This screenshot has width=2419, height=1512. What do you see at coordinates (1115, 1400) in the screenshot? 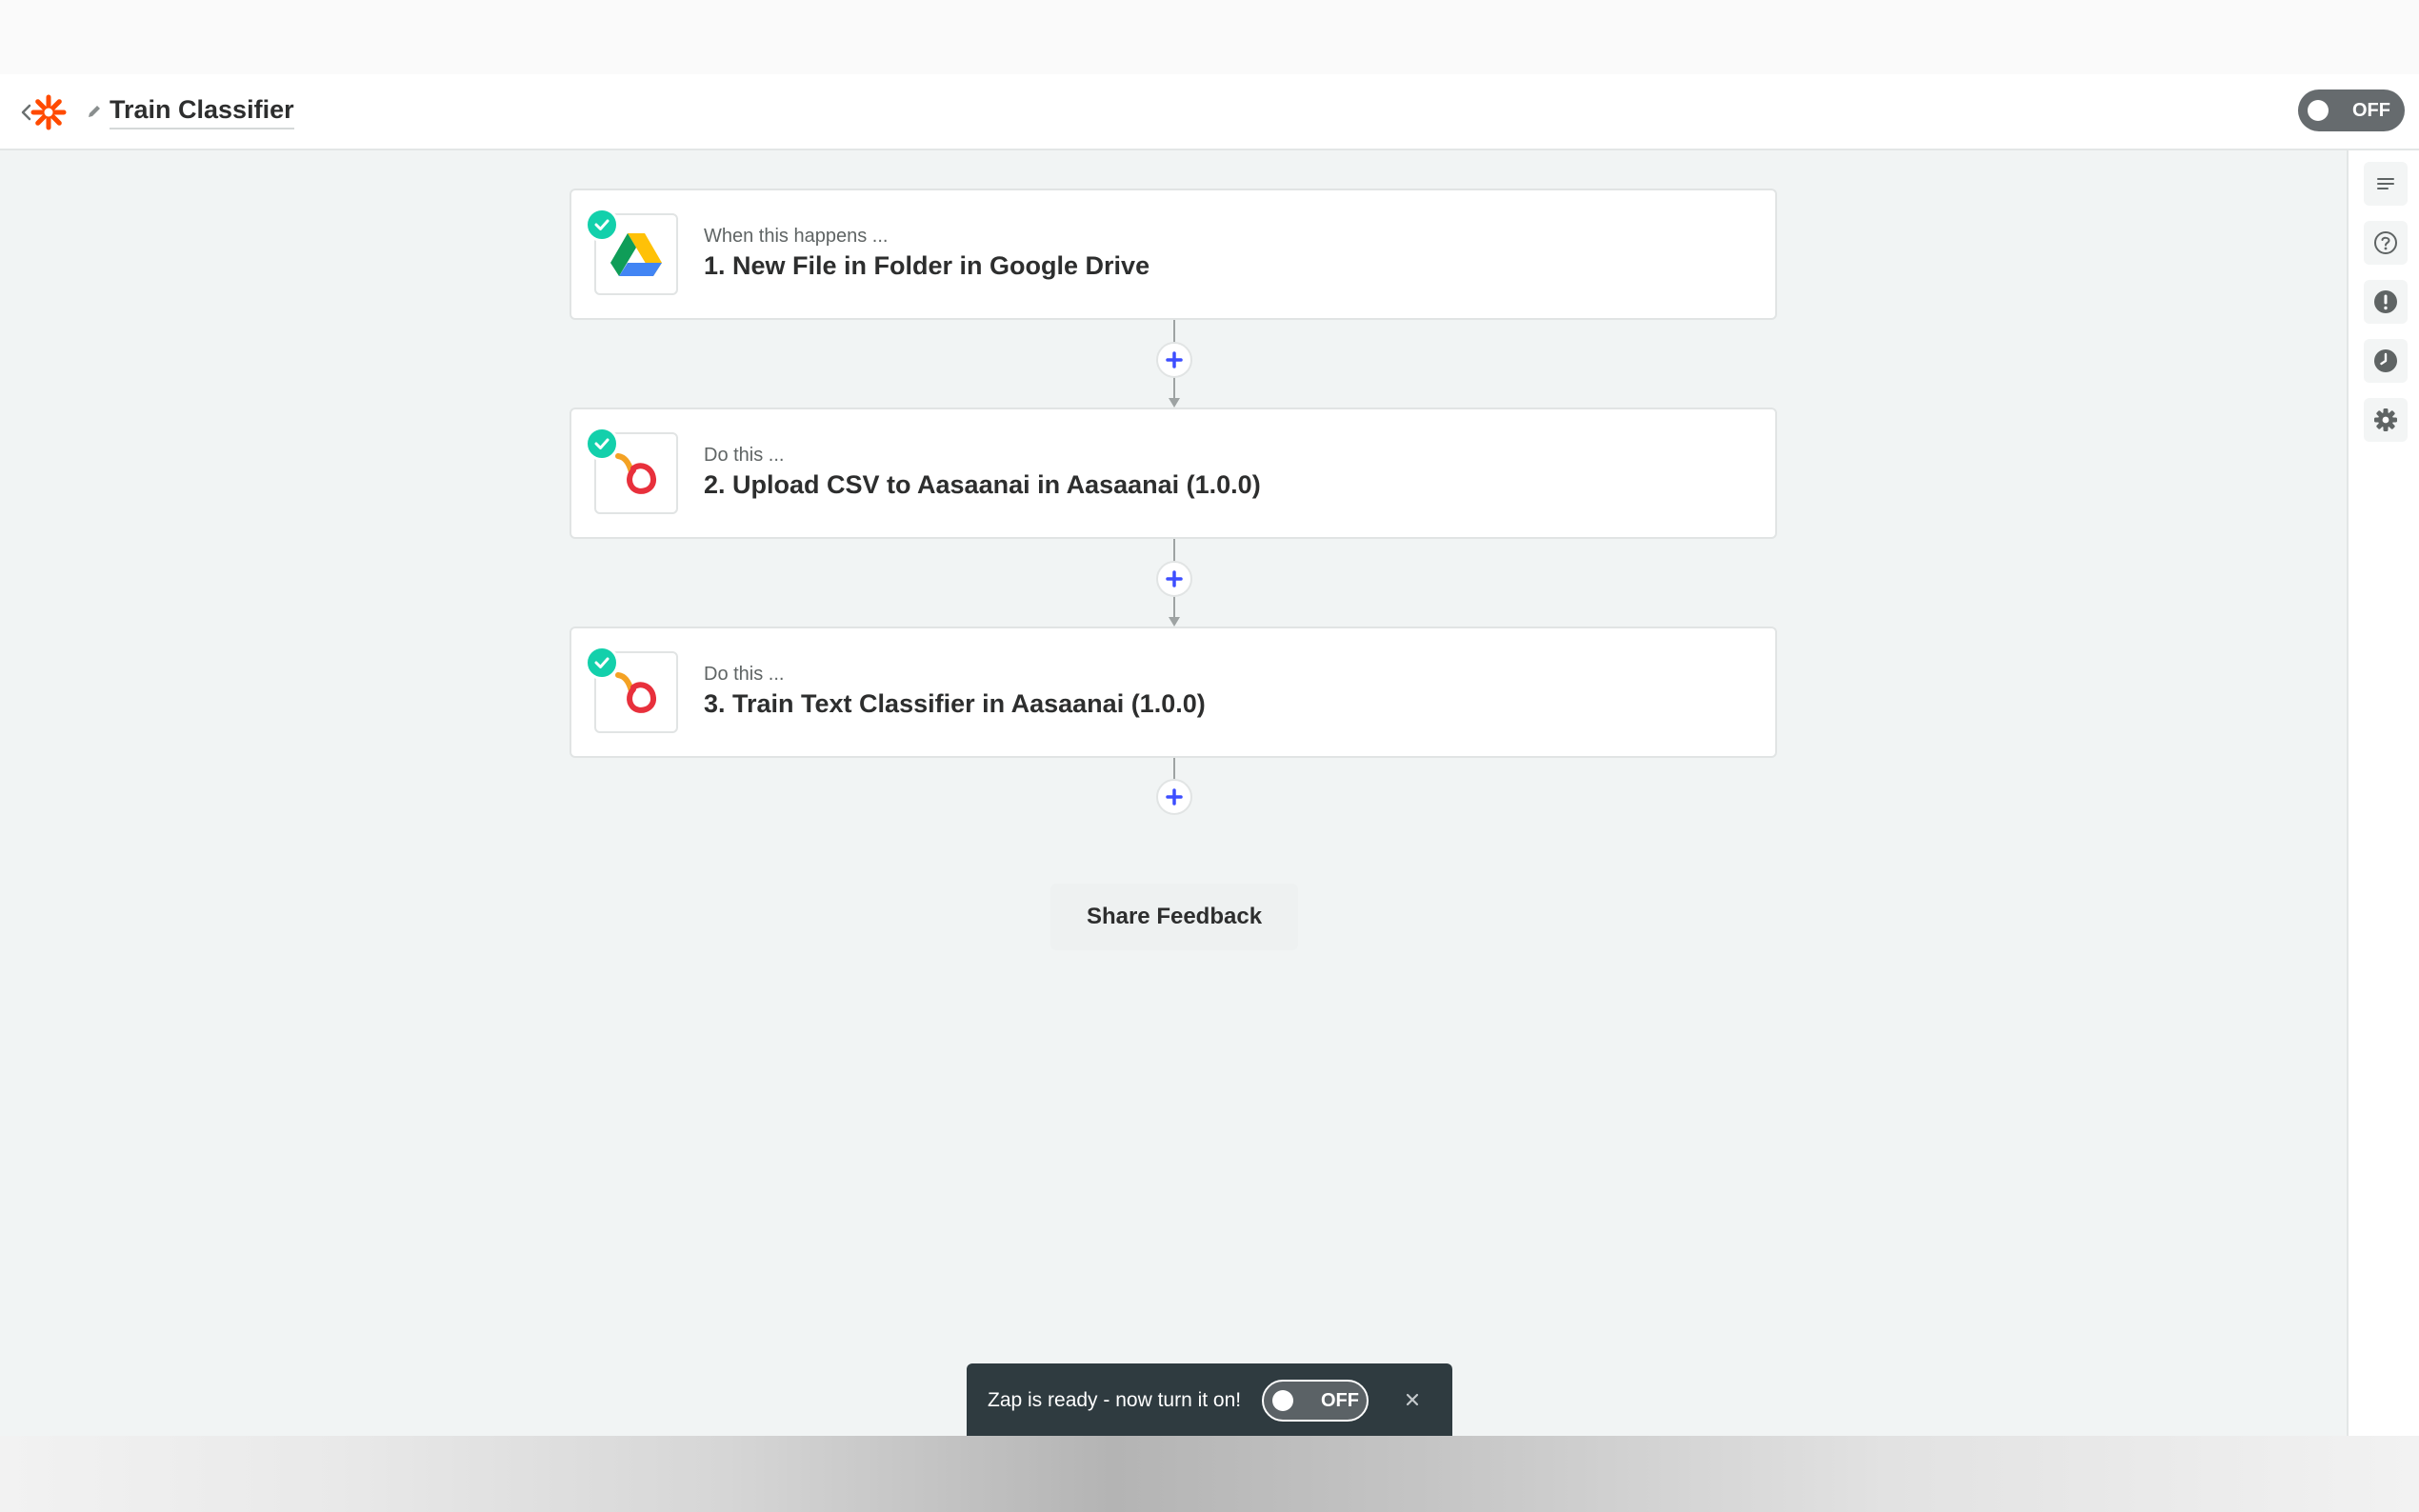
I see `toast-message: Zap is ready - now turn it on!` at bounding box center [1115, 1400].